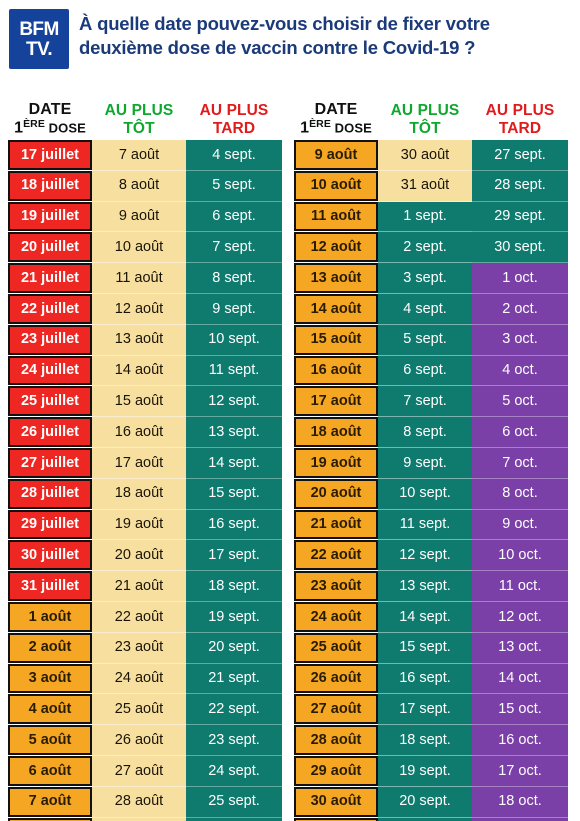 The image size is (580, 821). What do you see at coordinates (336, 185) in the screenshot?
I see `first-dose-date-cell: 10 août` at bounding box center [336, 185].